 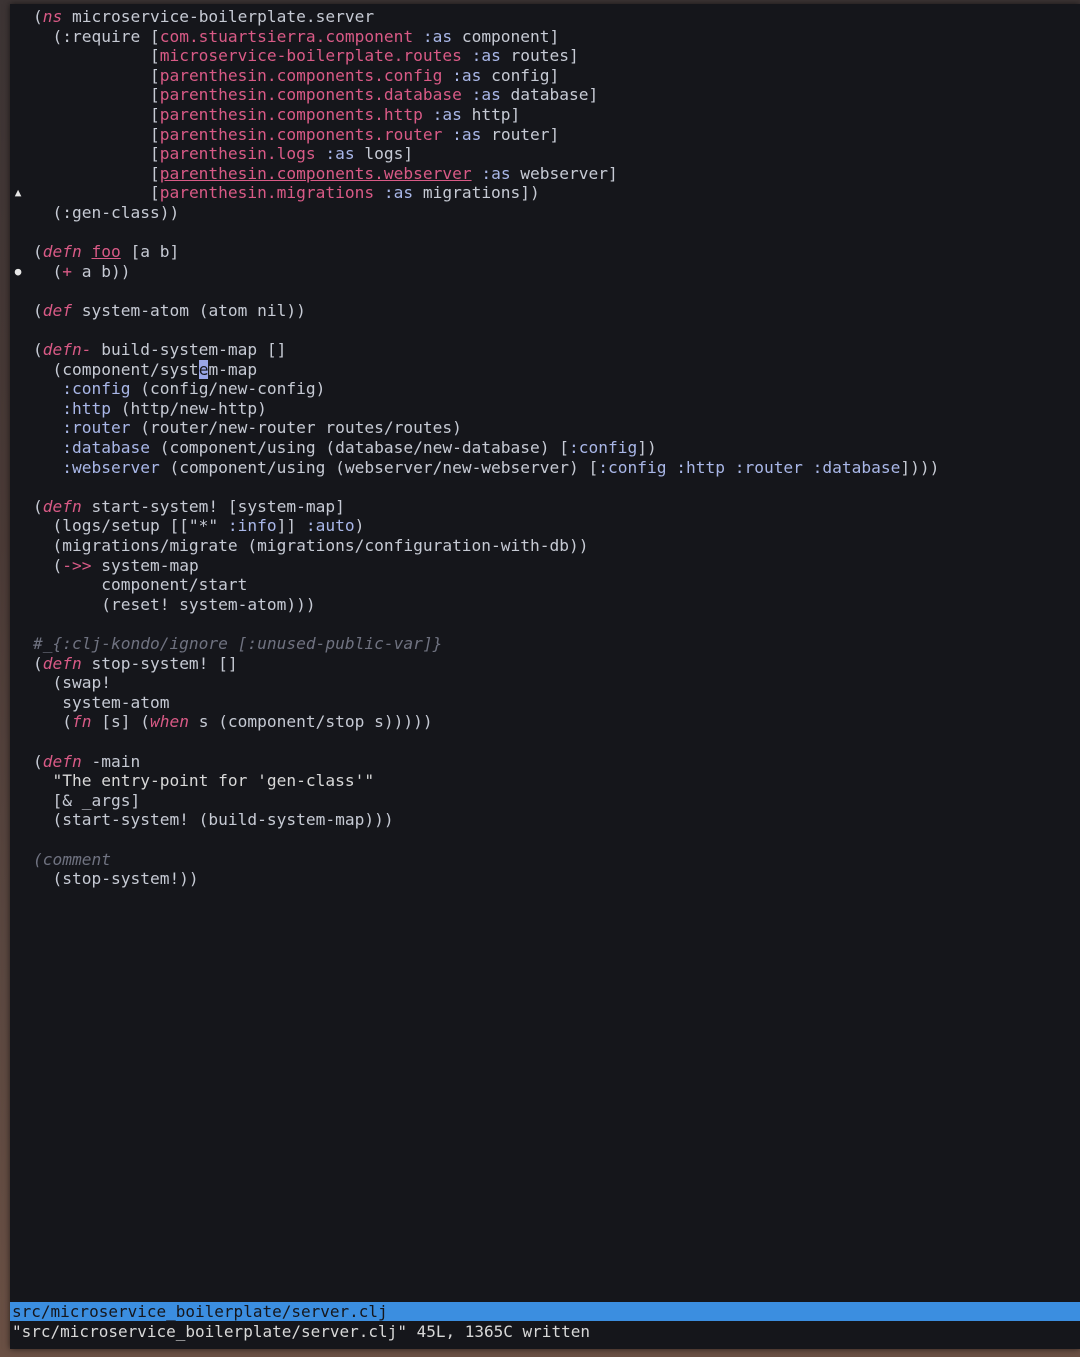 I want to click on code-token: (start-system! (build-system-map))), so click(x=213, y=820).